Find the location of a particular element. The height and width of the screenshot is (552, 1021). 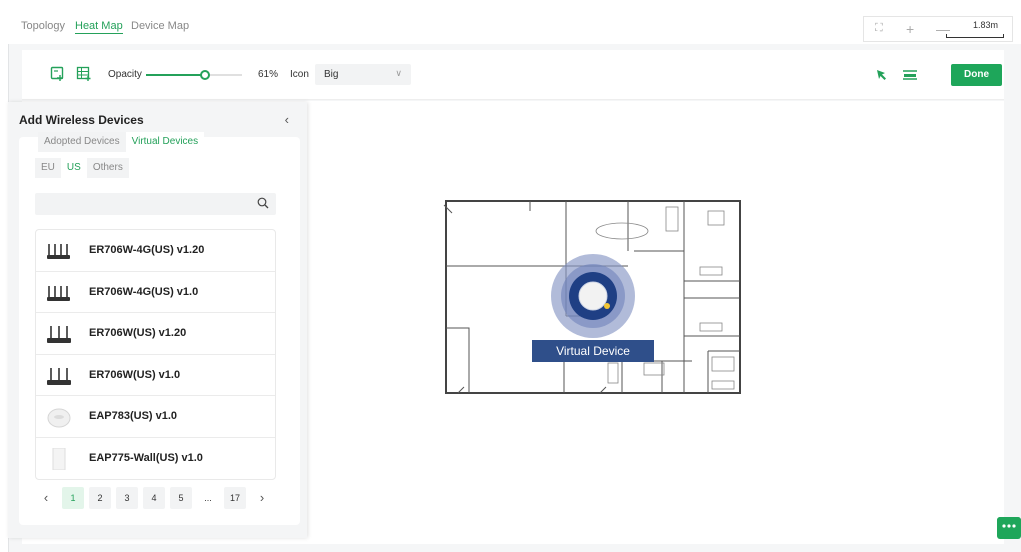

tab-adopted-devices: Adopted Devices is located at coordinates (82, 142).